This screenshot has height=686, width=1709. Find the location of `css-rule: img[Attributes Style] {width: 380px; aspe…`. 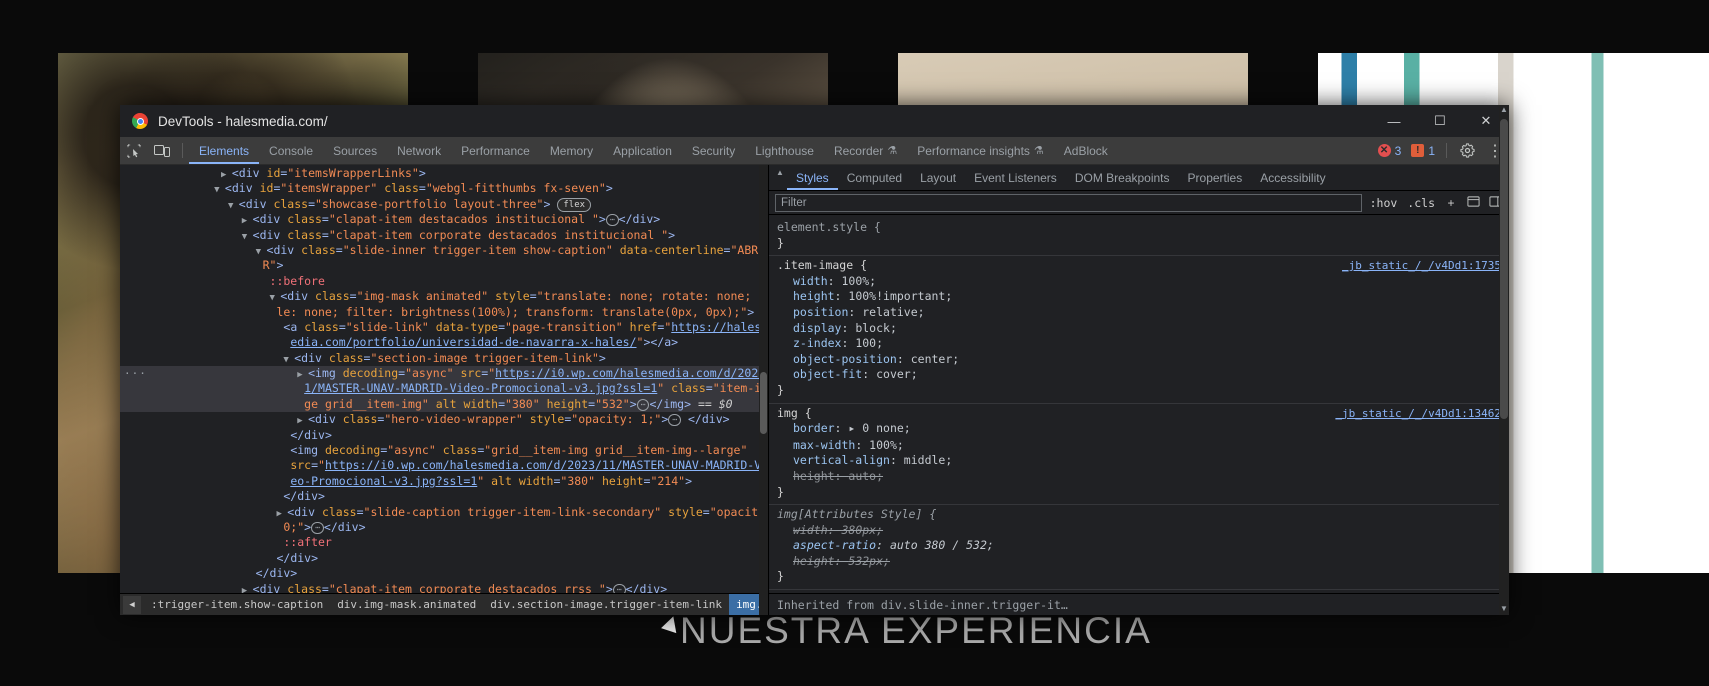

css-rule: img[Attributes Style] {width: 380px; aspe… is located at coordinates (1139, 548).